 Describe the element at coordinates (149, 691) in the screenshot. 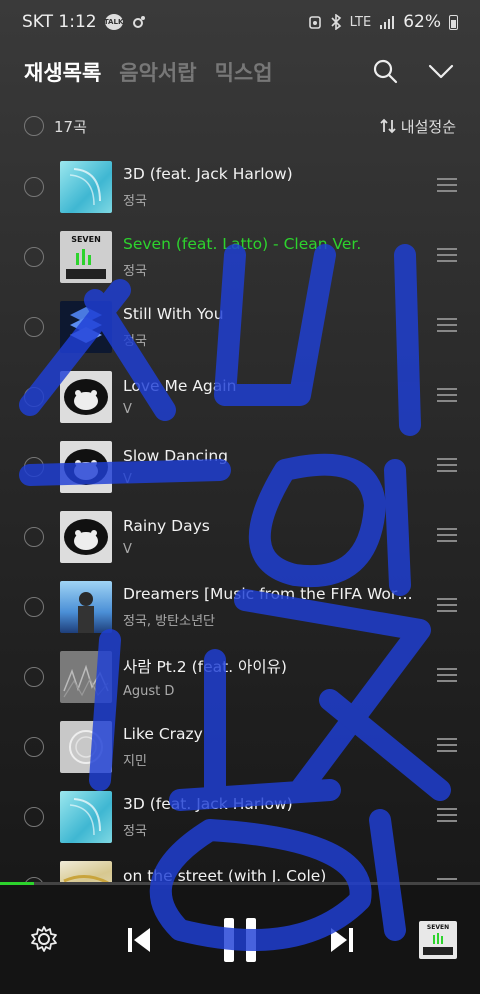

I see `track-artist: Agust D` at that location.